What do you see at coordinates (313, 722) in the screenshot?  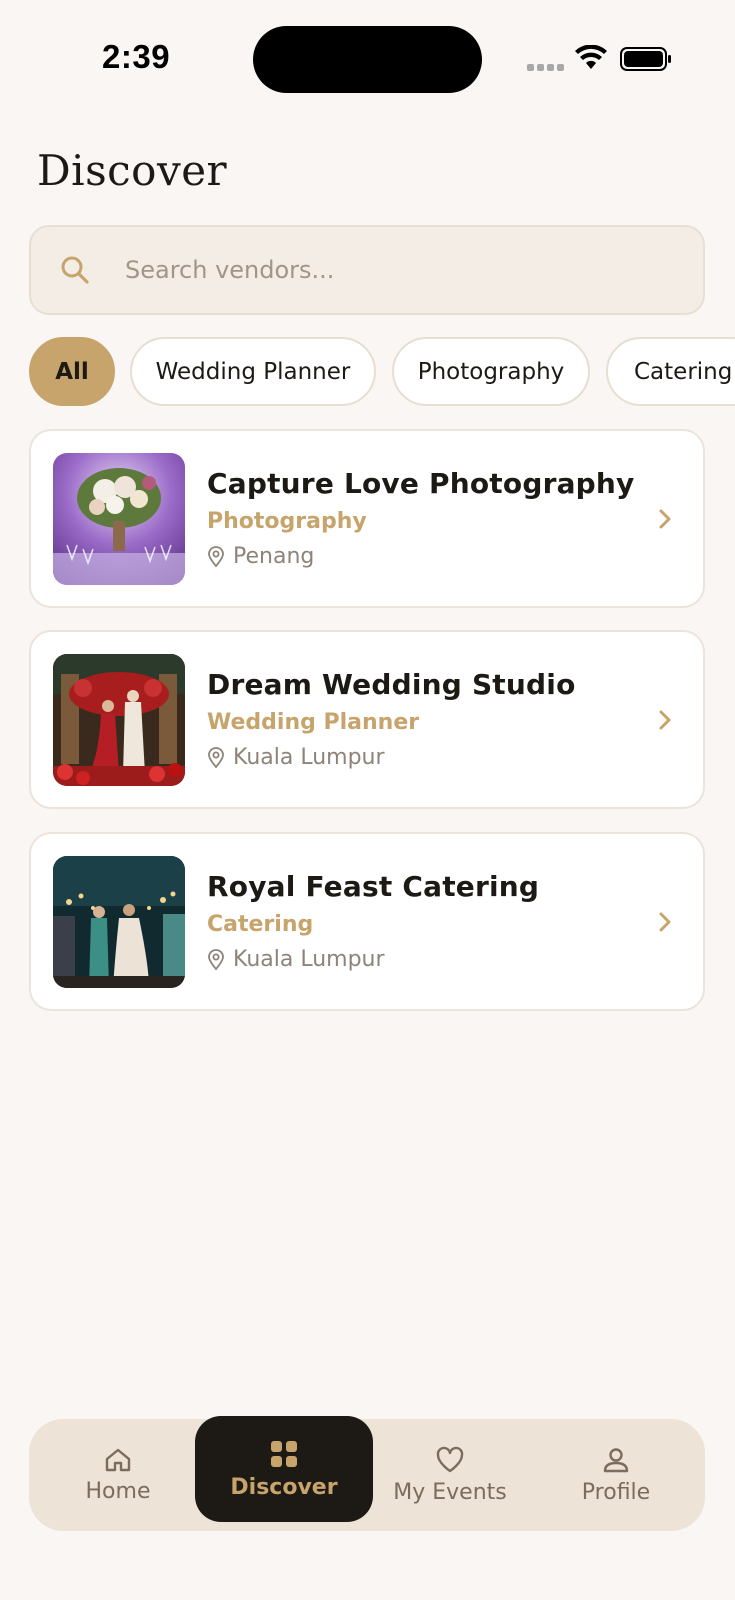 I see `vendor-category: Wedding Planner` at bounding box center [313, 722].